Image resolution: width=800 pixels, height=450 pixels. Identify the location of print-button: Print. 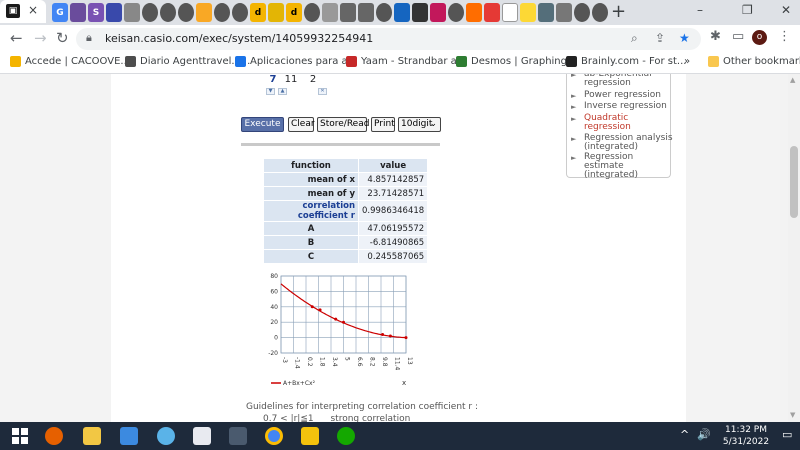
(383, 124).